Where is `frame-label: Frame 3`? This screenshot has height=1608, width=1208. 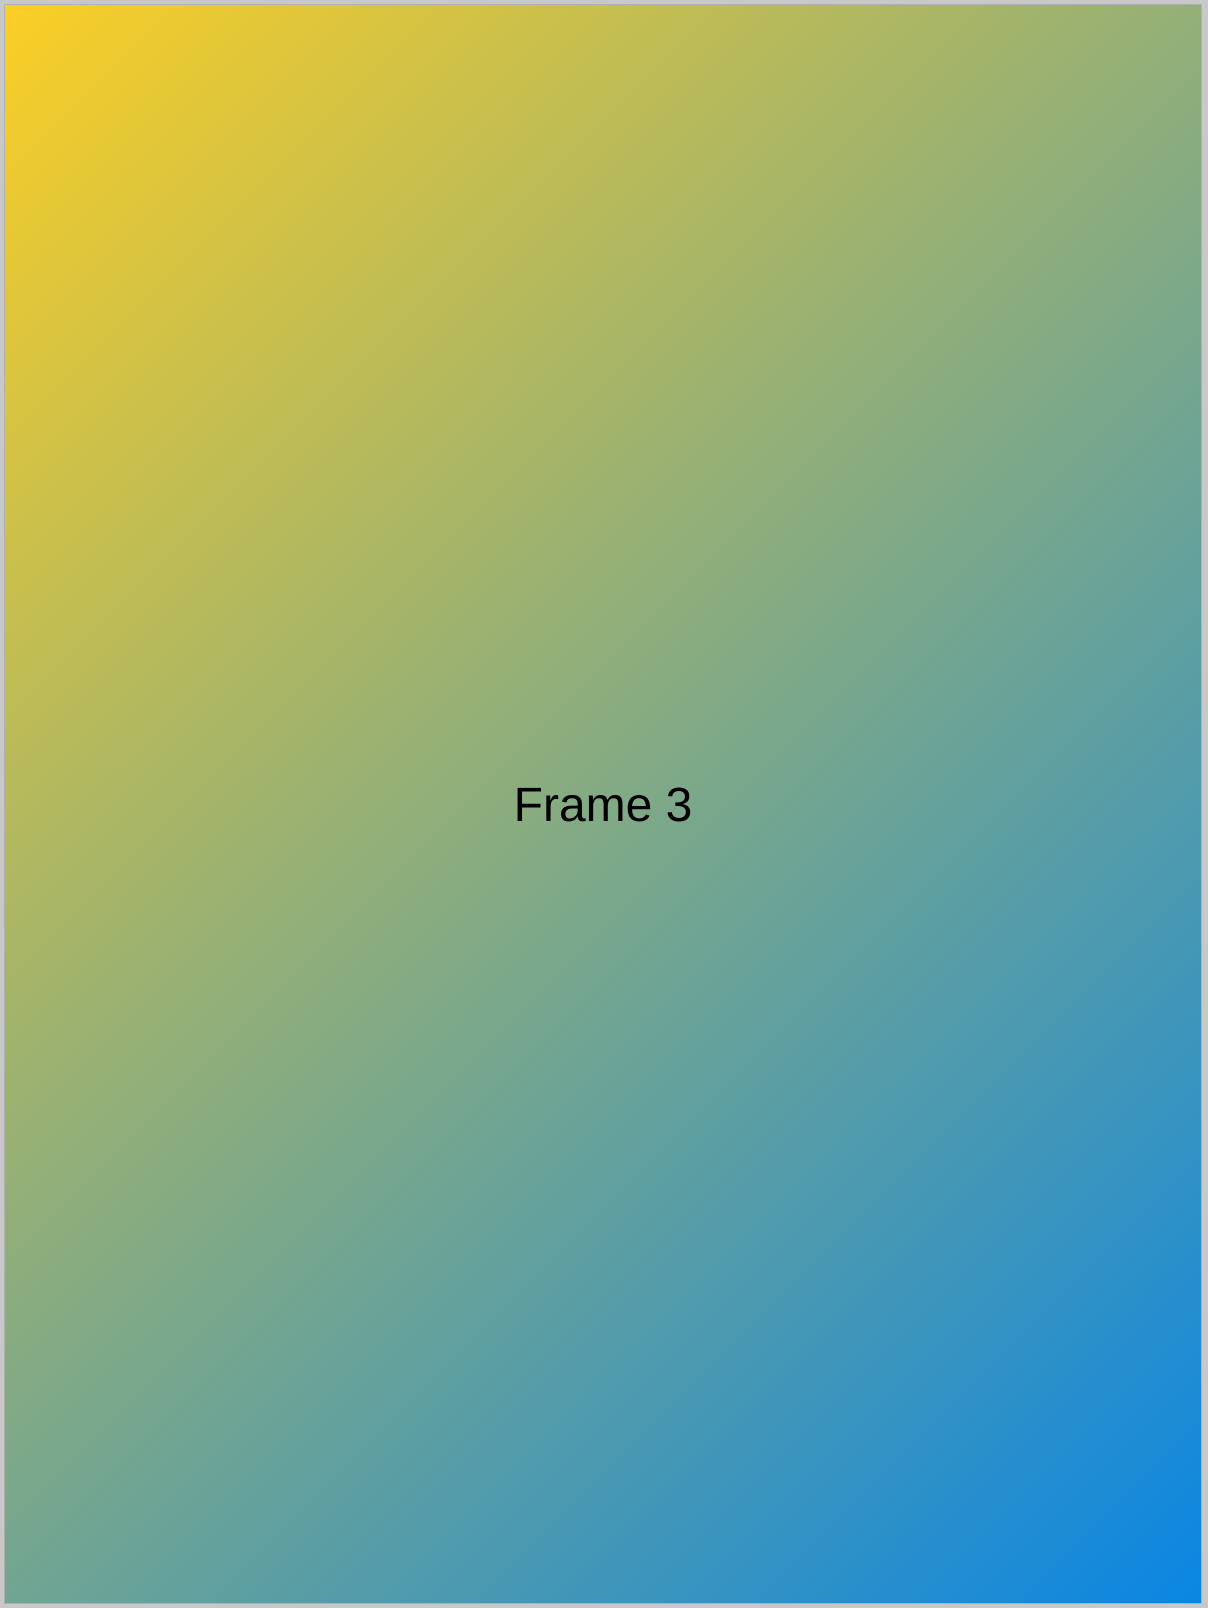
frame-label: Frame 3 is located at coordinates (603, 805).